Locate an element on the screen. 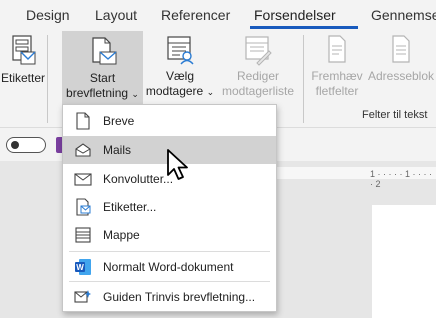 Image resolution: width=436 pixels, height=318 pixels. envelope-icon is located at coordinates (83, 179).